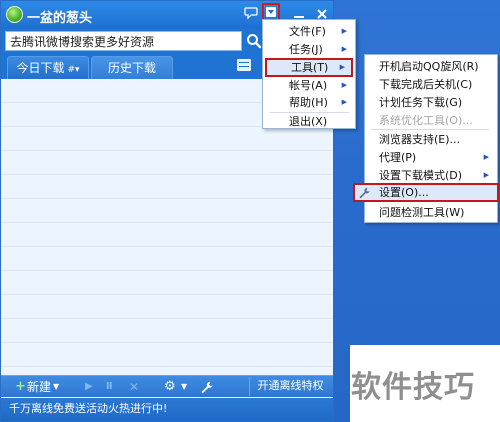 The image size is (500, 422). Describe the element at coordinates (14, 14) in the screenshot. I see `qq-whirlwind-logo` at that location.